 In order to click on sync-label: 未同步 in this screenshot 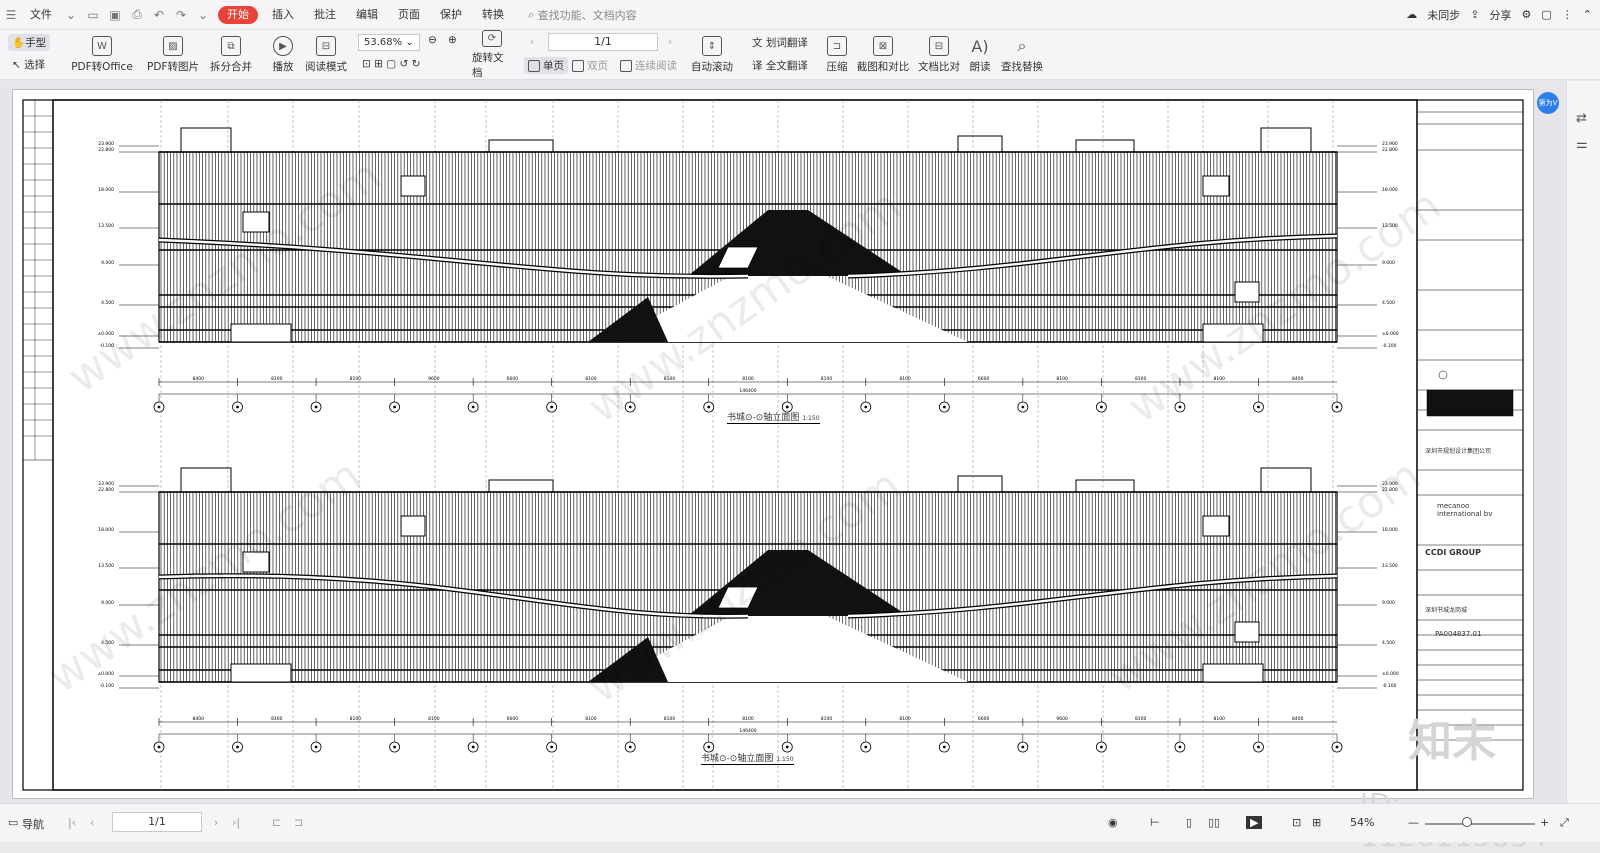, I will do `click(1443, 15)`.